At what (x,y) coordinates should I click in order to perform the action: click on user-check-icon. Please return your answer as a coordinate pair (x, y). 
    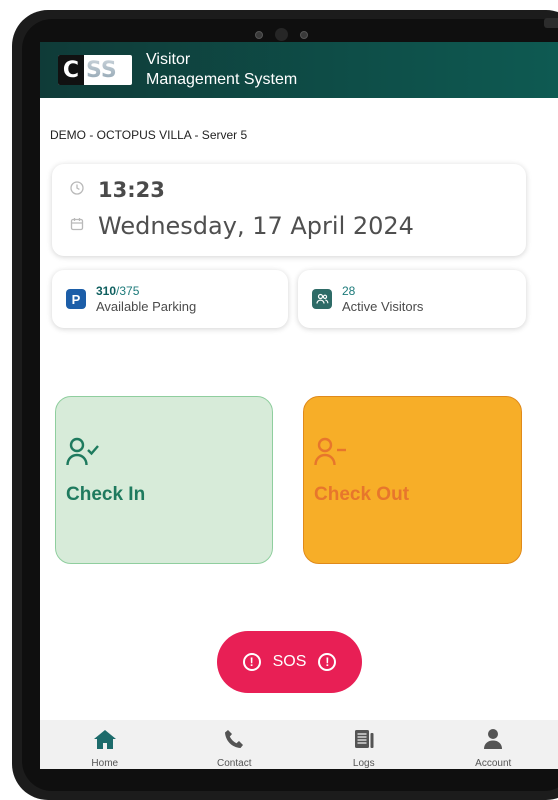
    Looking at the image, I should click on (83, 454).